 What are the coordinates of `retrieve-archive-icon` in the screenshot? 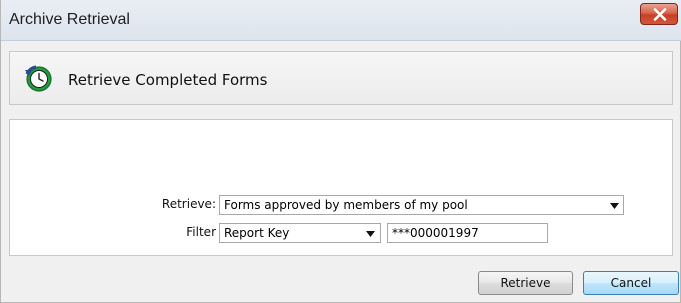 It's located at (38, 78).